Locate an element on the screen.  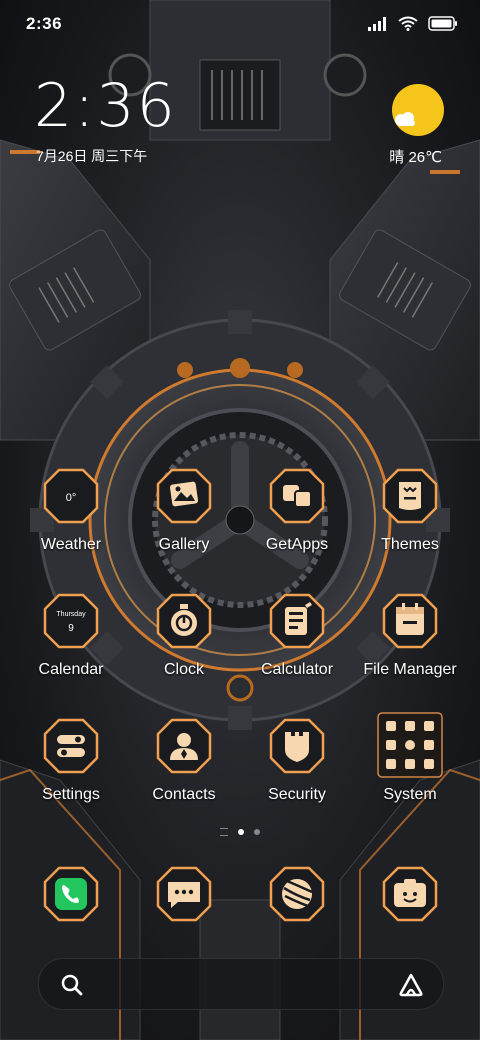
weather-badge: 0° is located at coordinates (71, 498).